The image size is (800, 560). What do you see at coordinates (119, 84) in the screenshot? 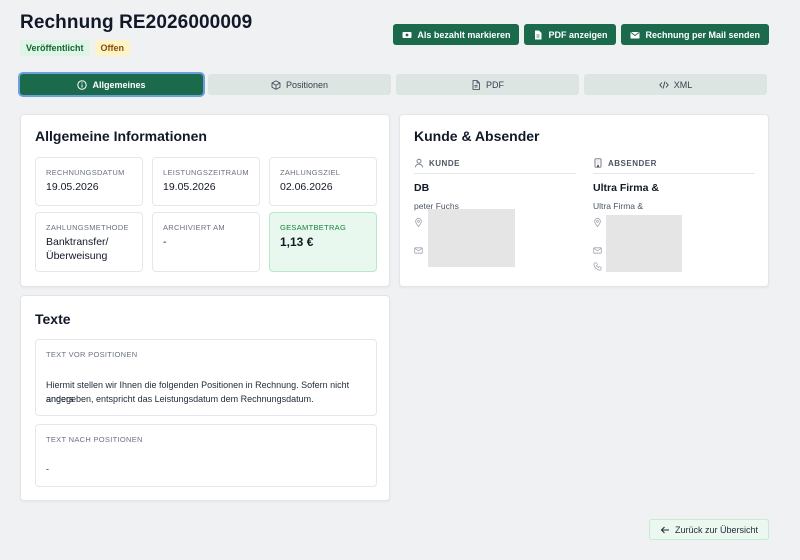
I see `tab-label: Allgemeines` at bounding box center [119, 84].